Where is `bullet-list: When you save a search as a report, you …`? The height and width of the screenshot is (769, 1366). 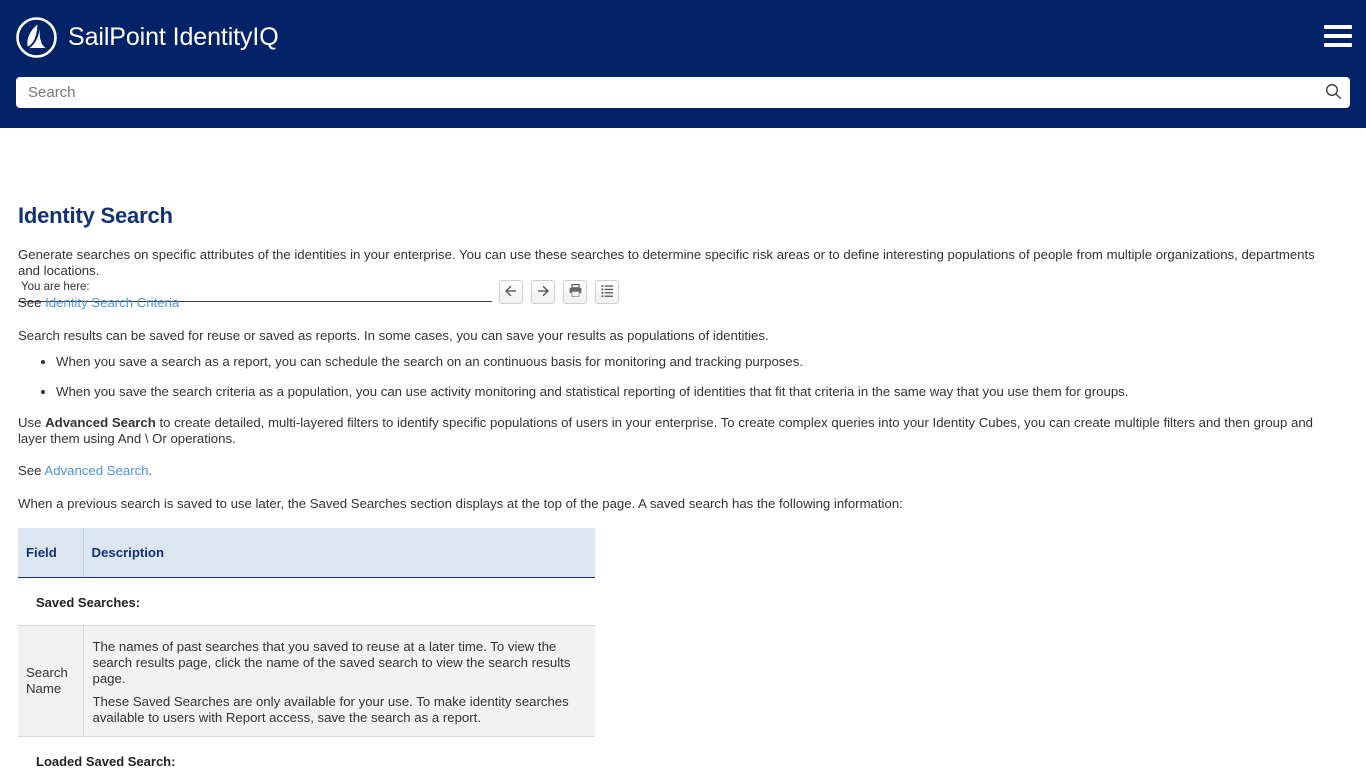 bullet-list: When you save a search as a report, you … is located at coordinates (683, 376).